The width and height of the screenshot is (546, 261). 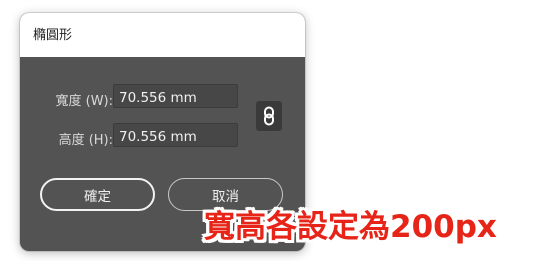 I want to click on ok-button: 確定, so click(x=97, y=194).